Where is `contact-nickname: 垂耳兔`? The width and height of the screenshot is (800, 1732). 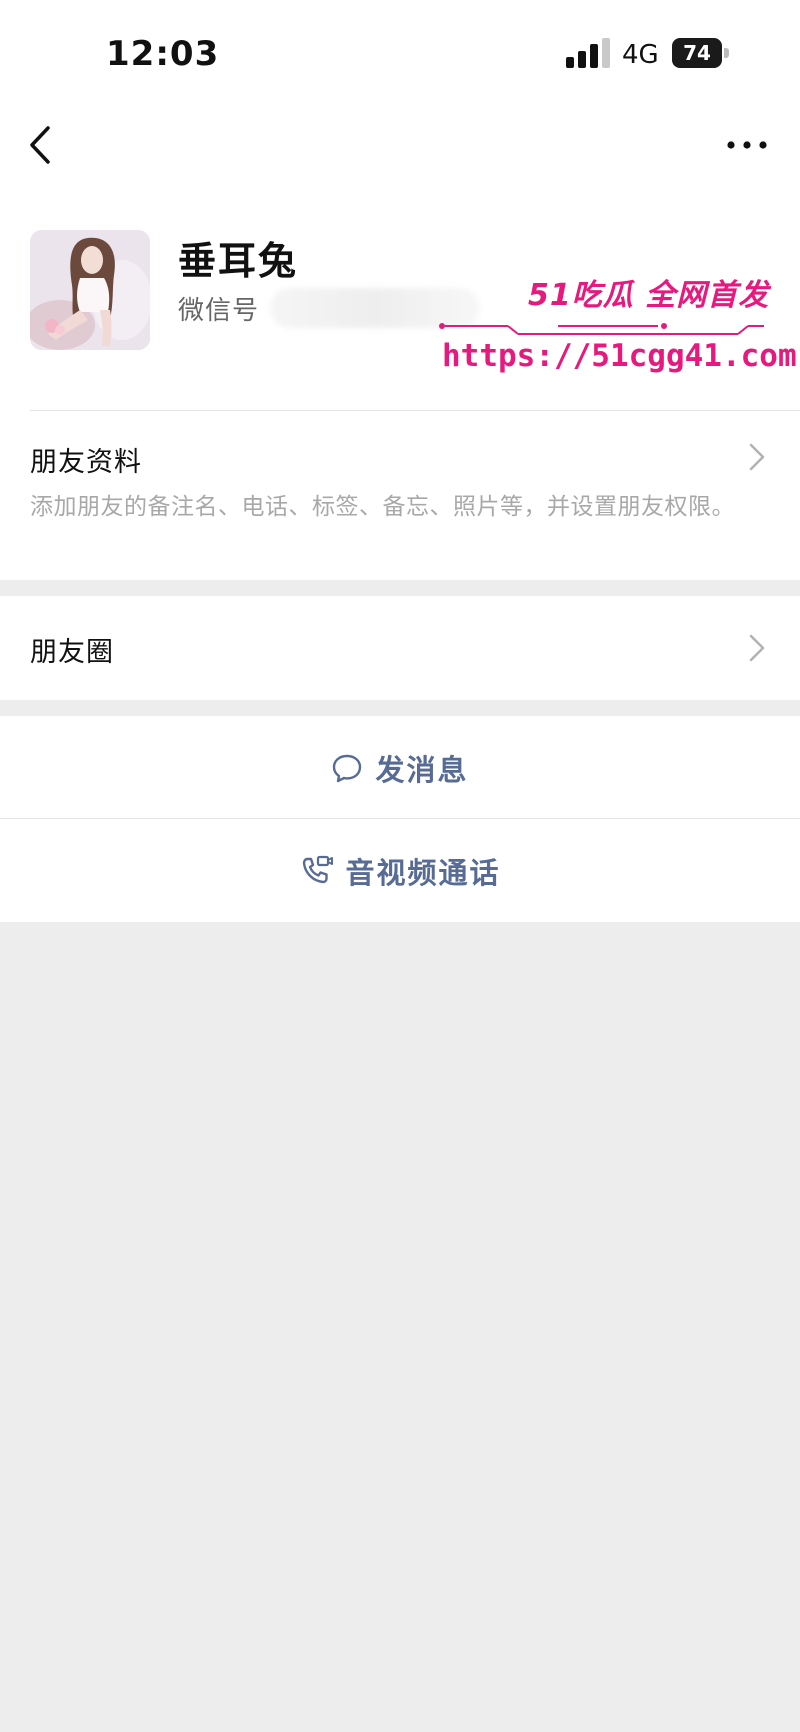
contact-nickname: 垂耳兔 is located at coordinates (238, 261).